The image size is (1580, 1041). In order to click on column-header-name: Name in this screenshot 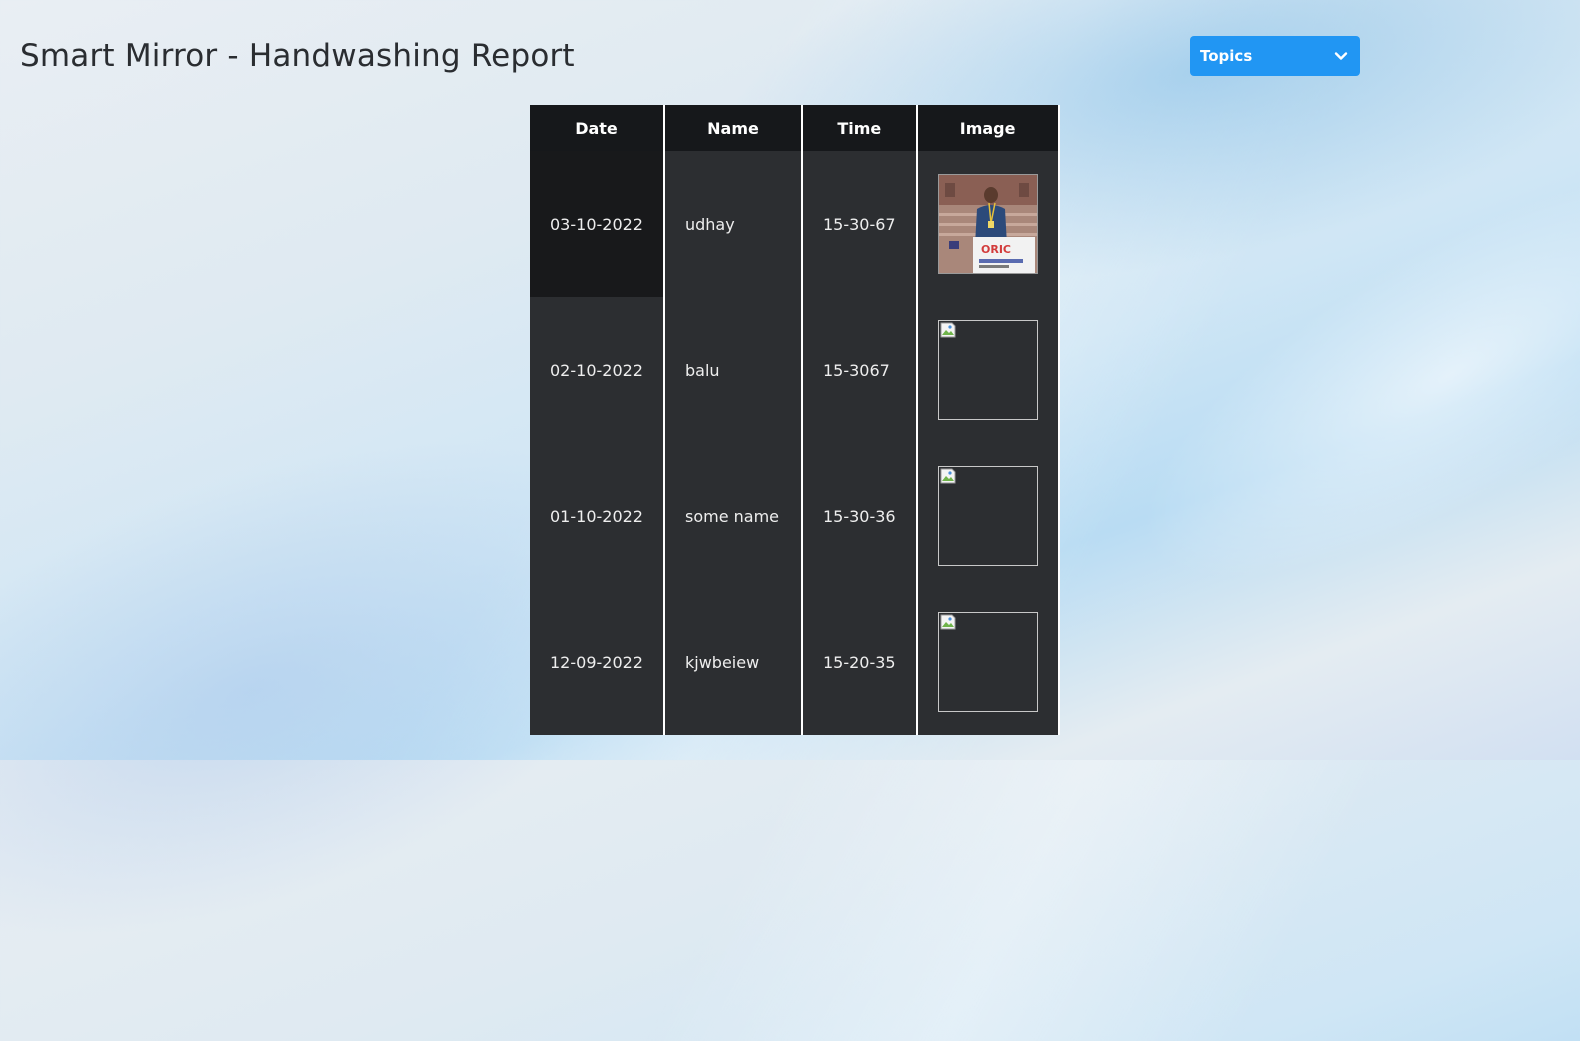, I will do `click(733, 128)`.